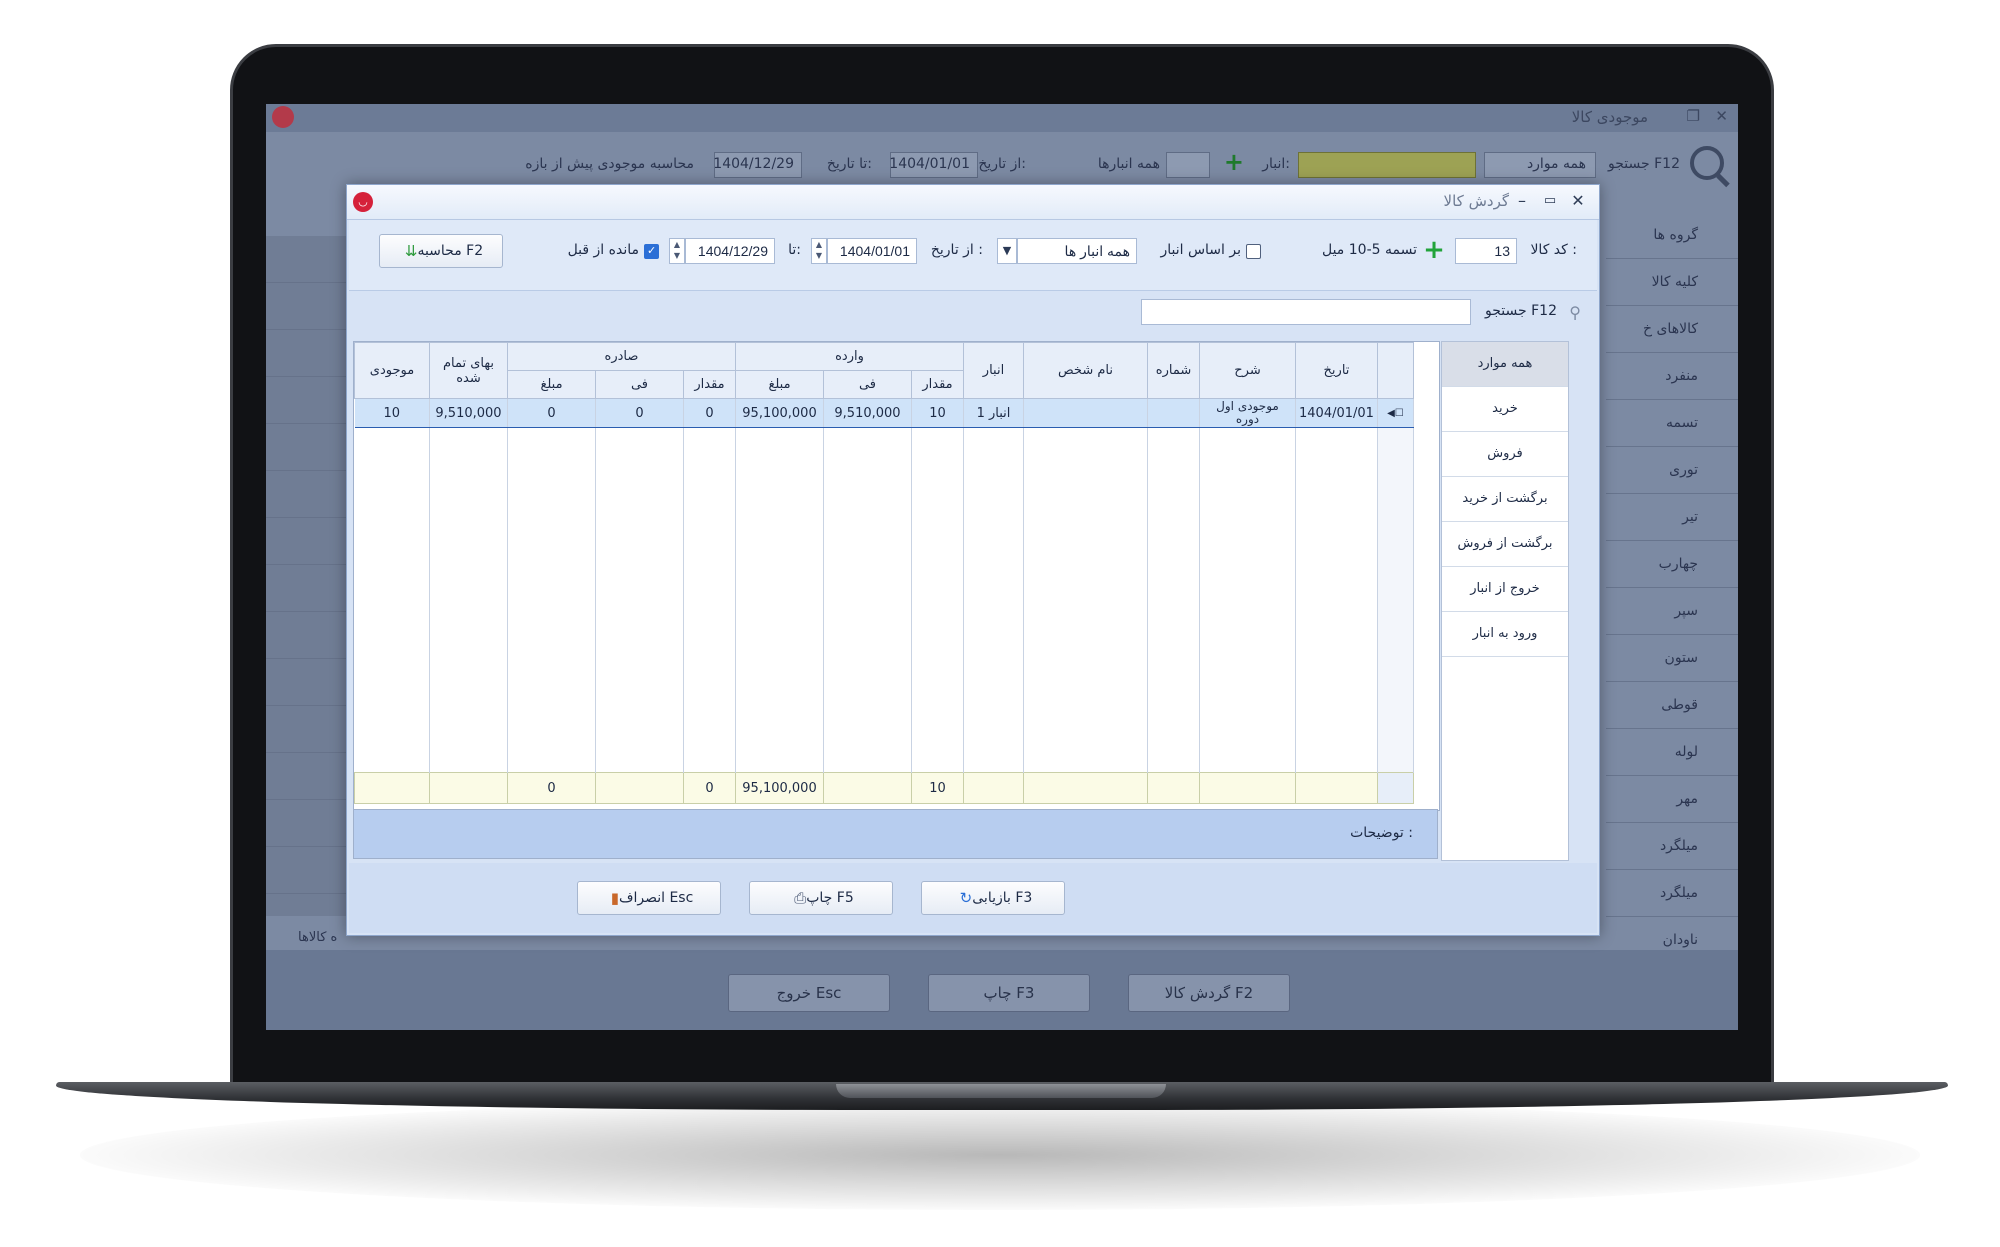  Describe the element at coordinates (779, 384) in the screenshot. I see `col-in-amount: مبلغ` at that location.